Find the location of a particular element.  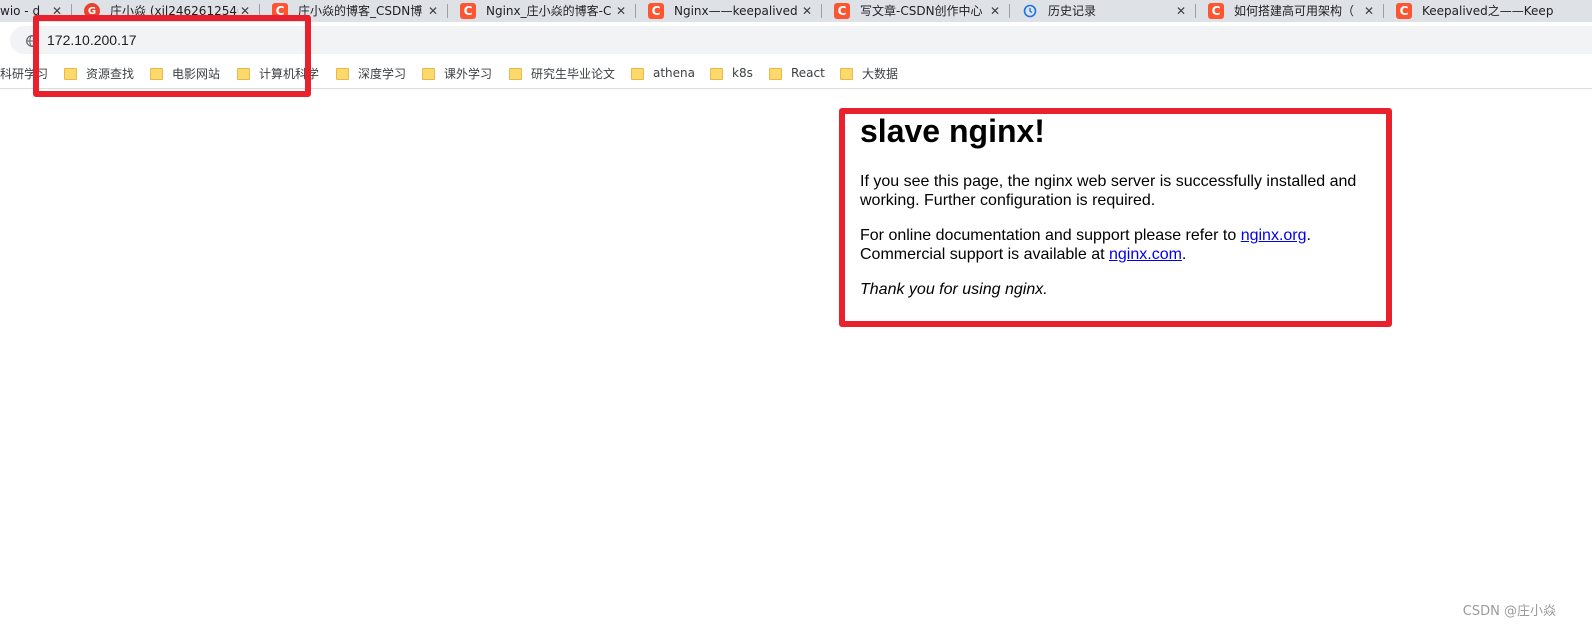

bookmark-label: React is located at coordinates (808, 73).